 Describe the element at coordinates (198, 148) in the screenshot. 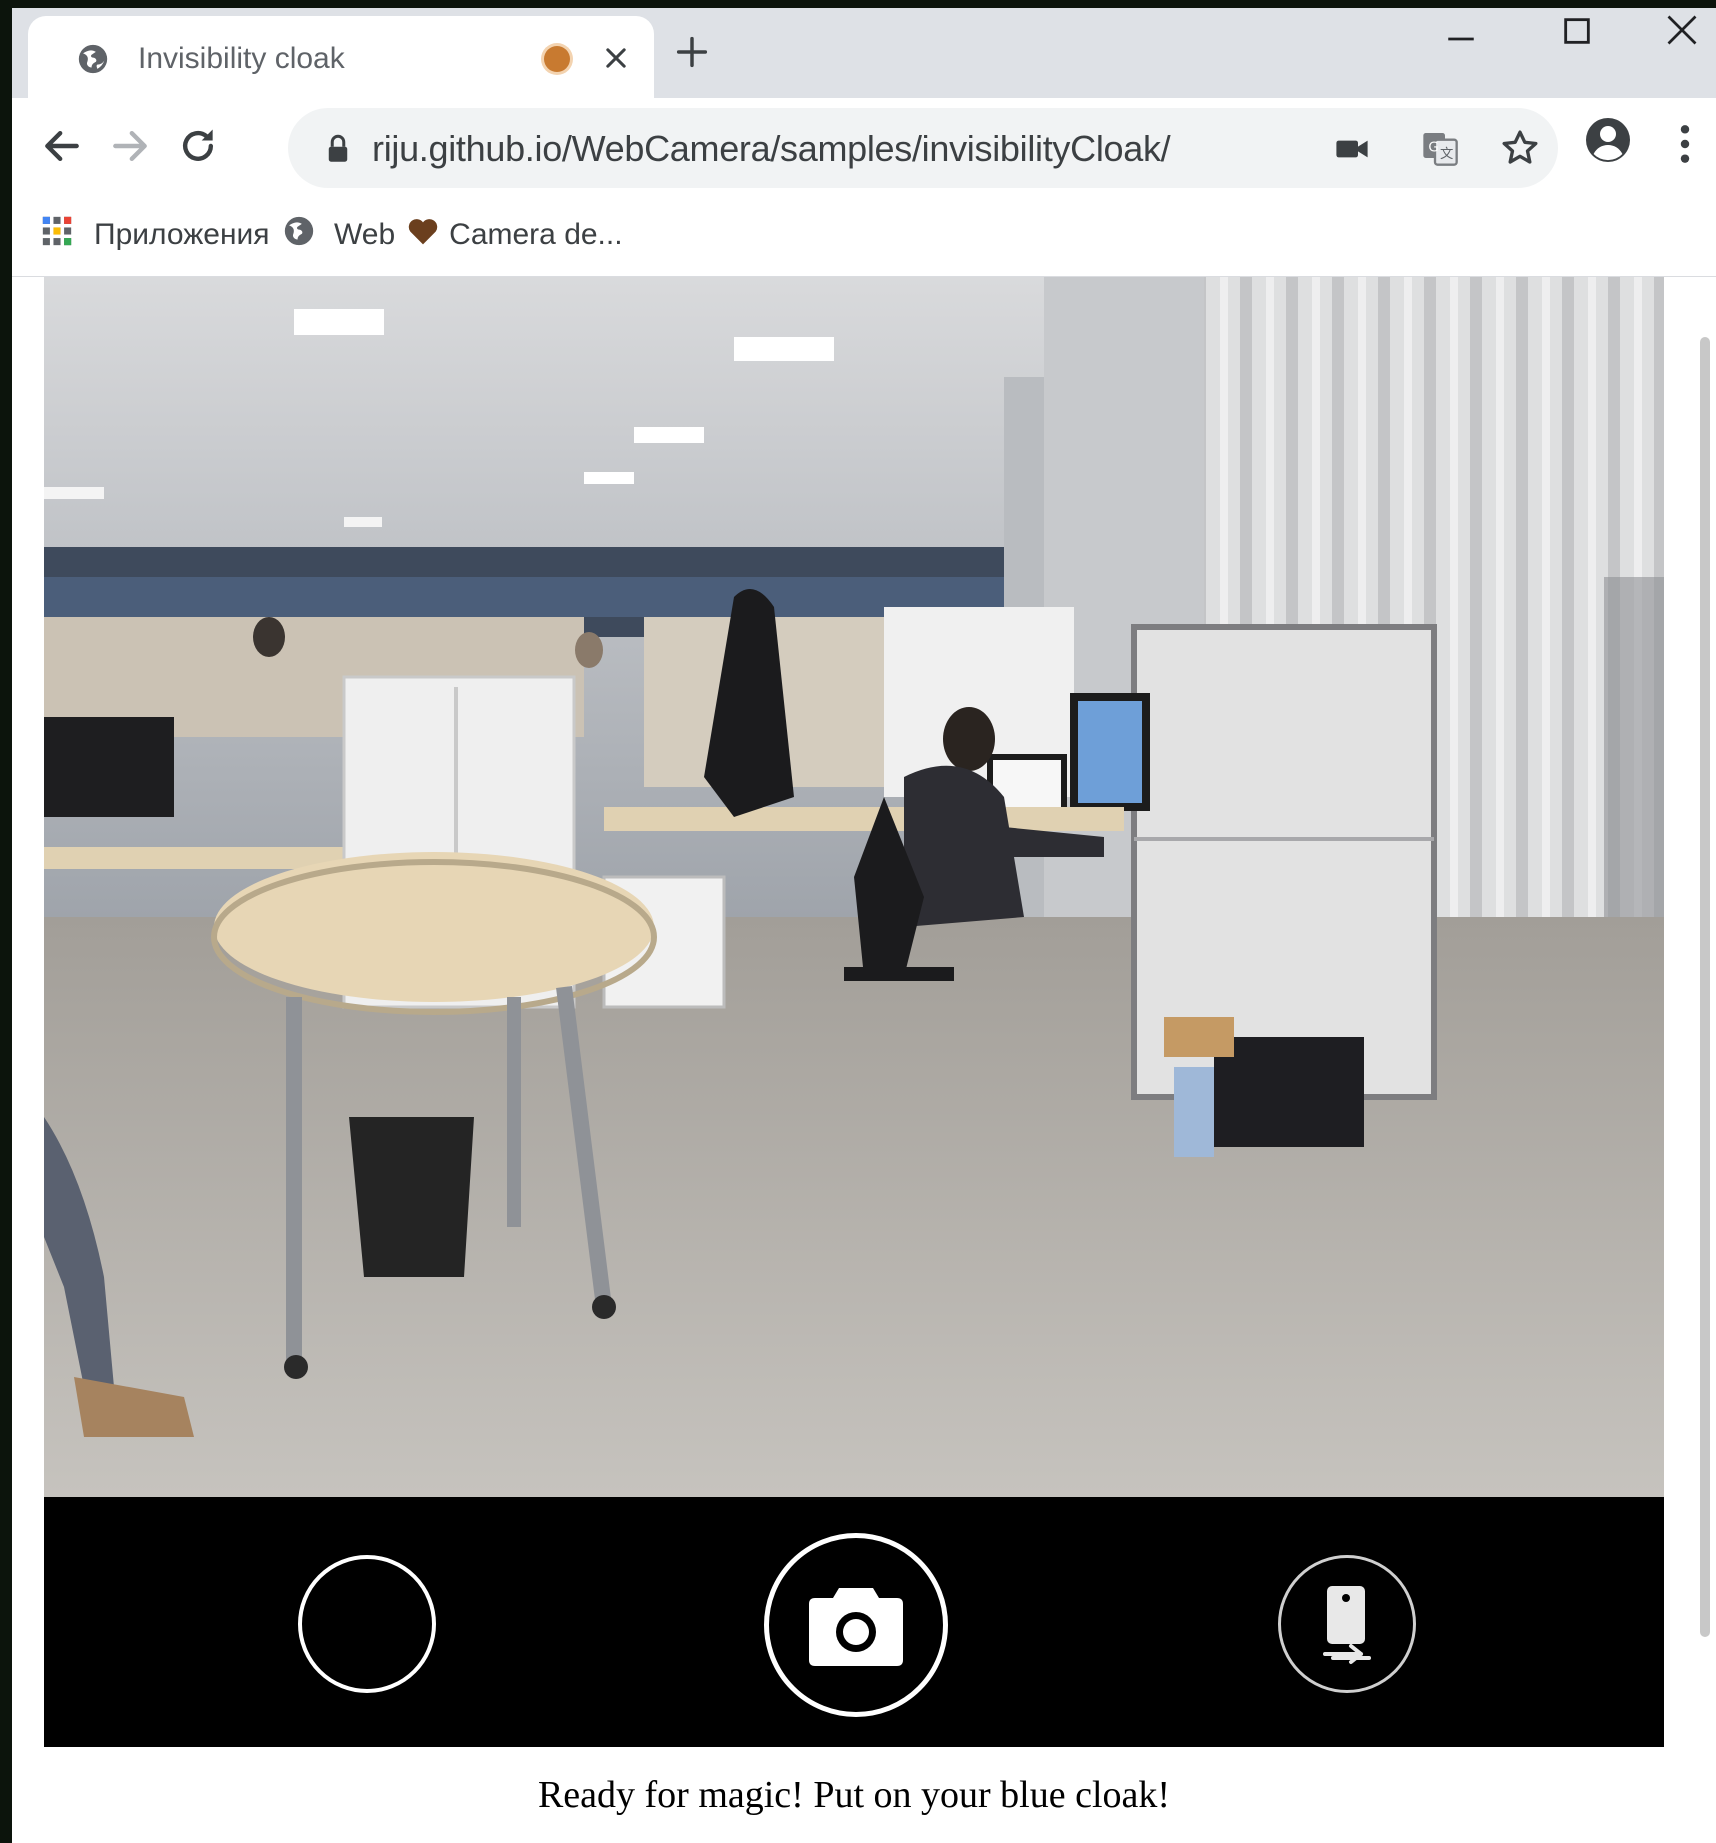

I see `reload-icon` at that location.